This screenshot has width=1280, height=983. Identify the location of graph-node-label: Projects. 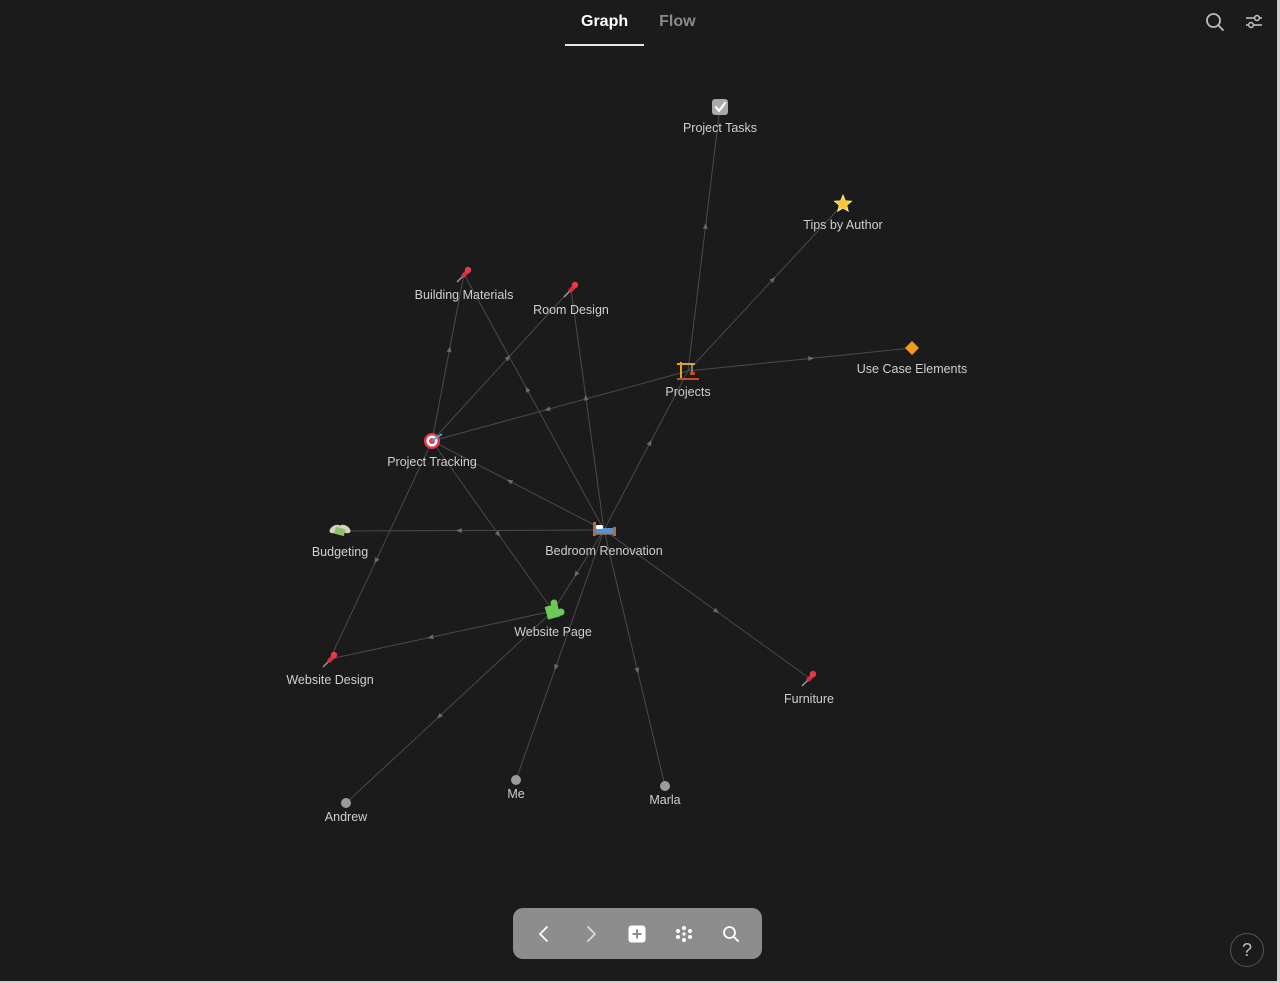
(687, 392).